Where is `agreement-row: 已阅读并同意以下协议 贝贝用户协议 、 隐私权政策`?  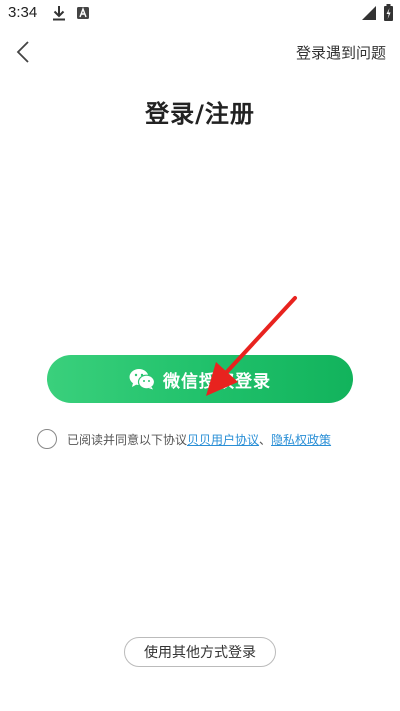 agreement-row: 已阅读并同意以下协议 贝贝用户协议 、 隐私权政策 is located at coordinates (184, 439).